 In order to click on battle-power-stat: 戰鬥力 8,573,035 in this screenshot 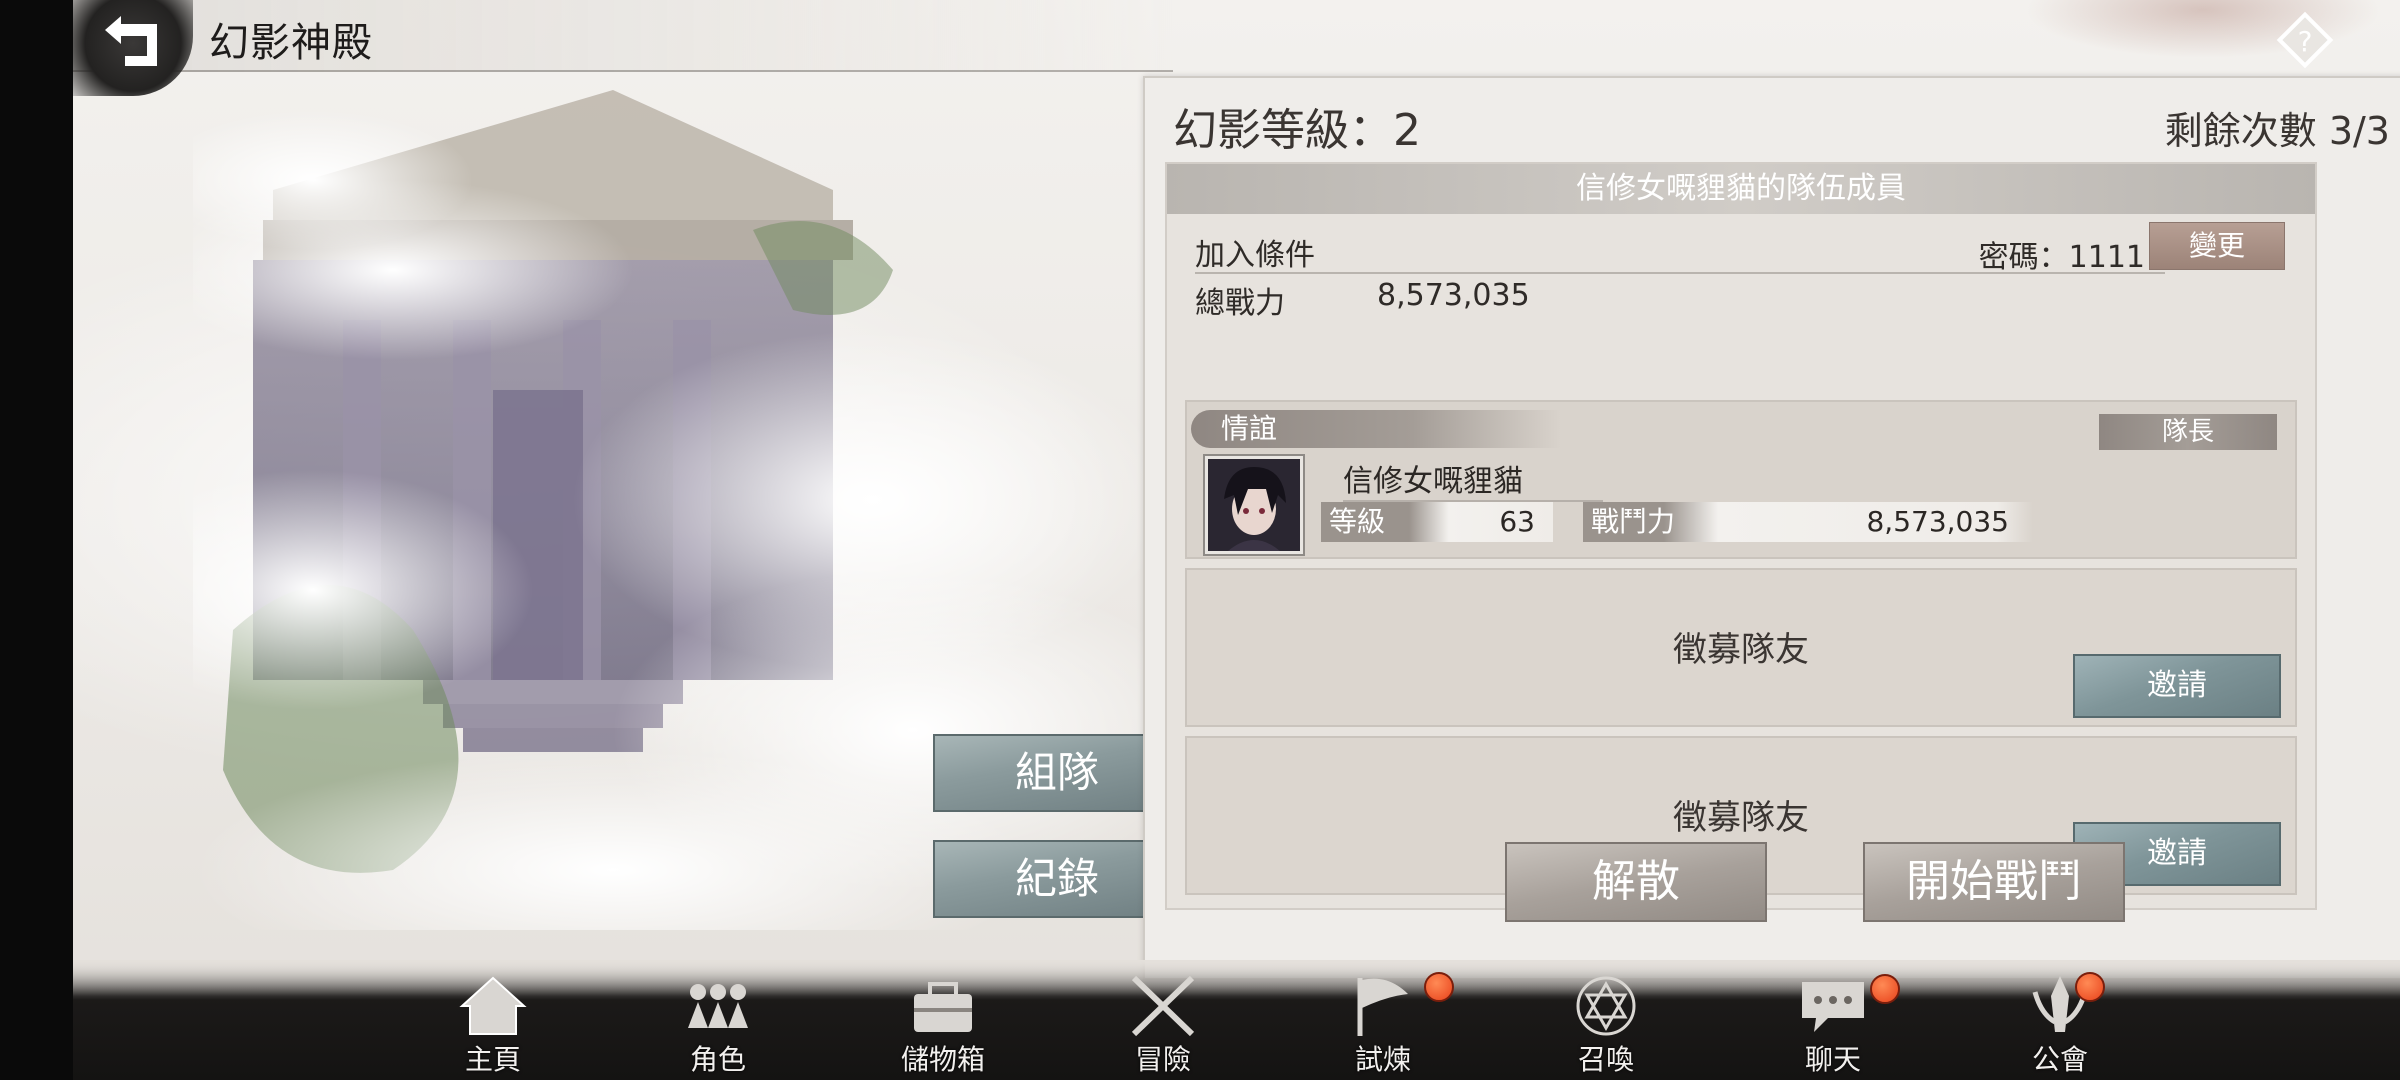, I will do `click(1808, 522)`.